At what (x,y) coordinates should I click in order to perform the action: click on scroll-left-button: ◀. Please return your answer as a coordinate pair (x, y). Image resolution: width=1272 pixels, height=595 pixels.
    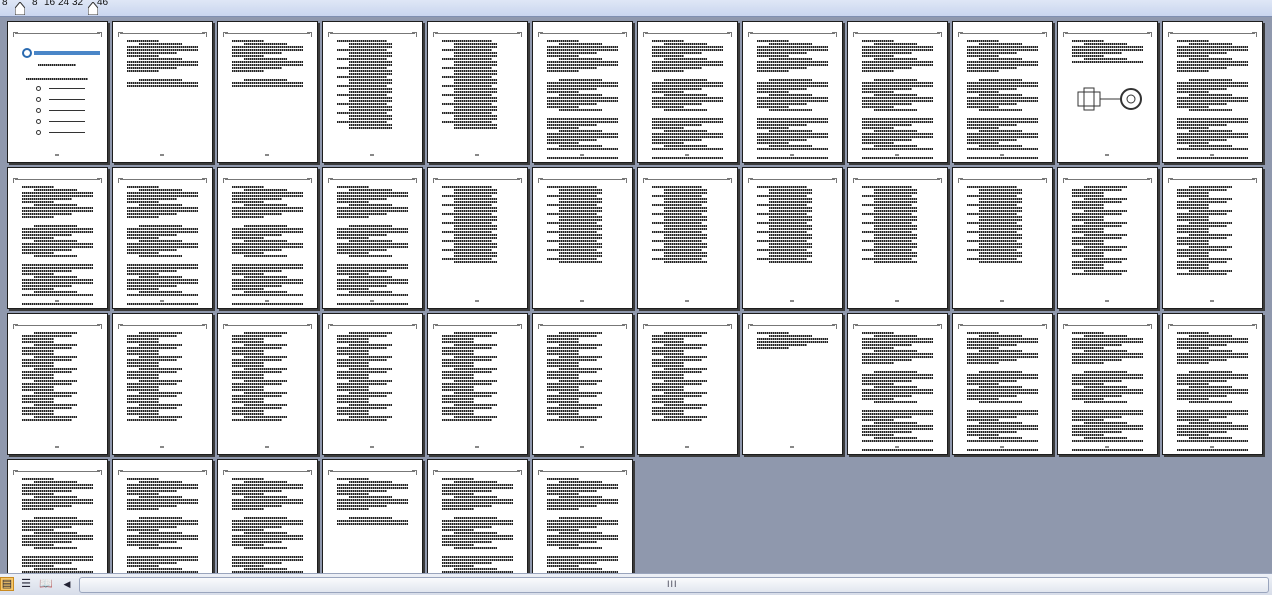
    Looking at the image, I should click on (67, 584).